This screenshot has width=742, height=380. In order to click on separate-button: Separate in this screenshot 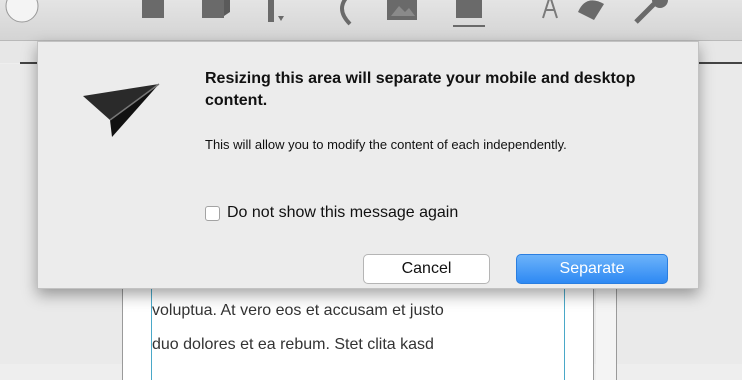, I will do `click(592, 269)`.